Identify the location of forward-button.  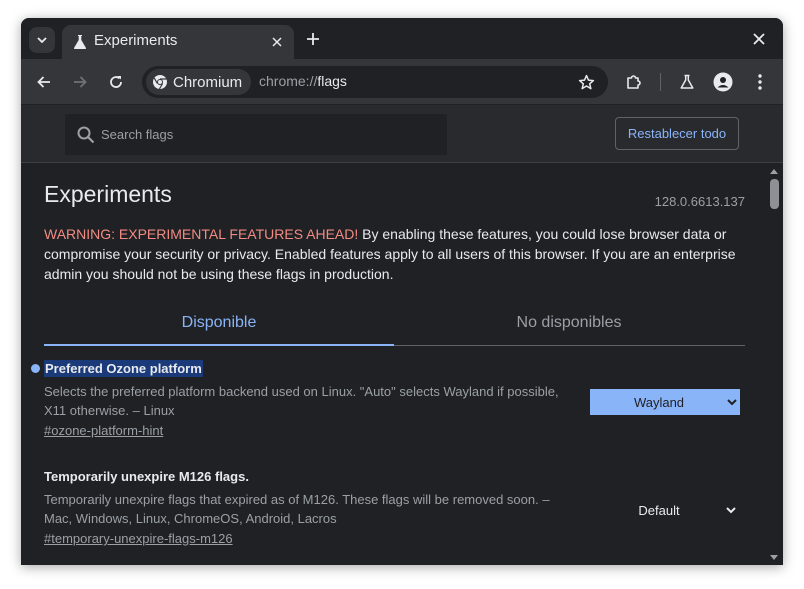
(80, 82).